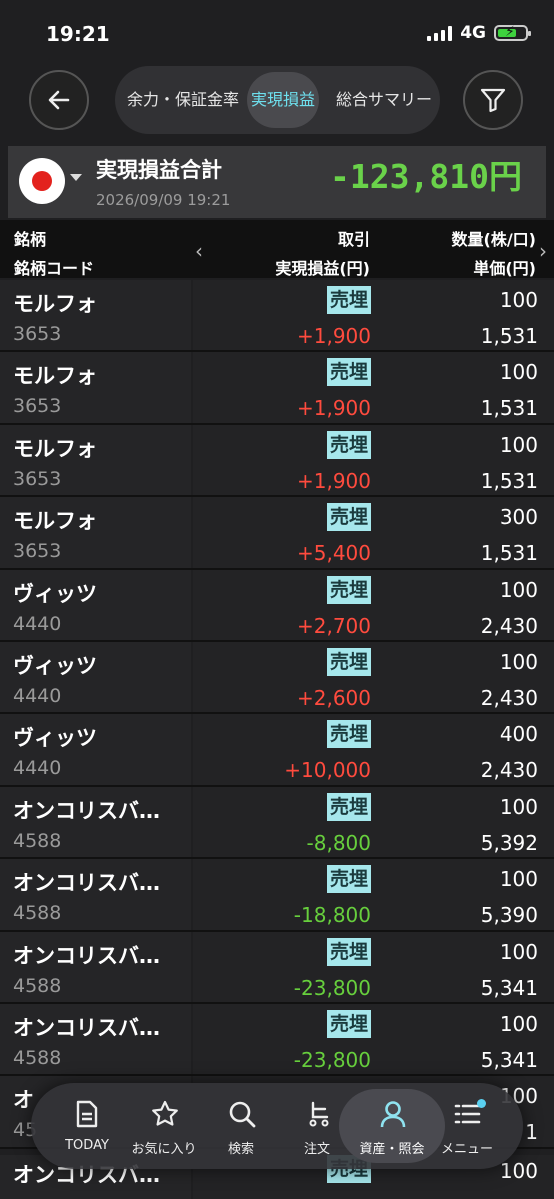 The height and width of the screenshot is (1199, 554). Describe the element at coordinates (277, 249) in the screenshot. I see `table-header: 銘柄 銘柄コード ‹ 取引 実現損益(円) 数量(株/口) 単価(円) ›` at that location.